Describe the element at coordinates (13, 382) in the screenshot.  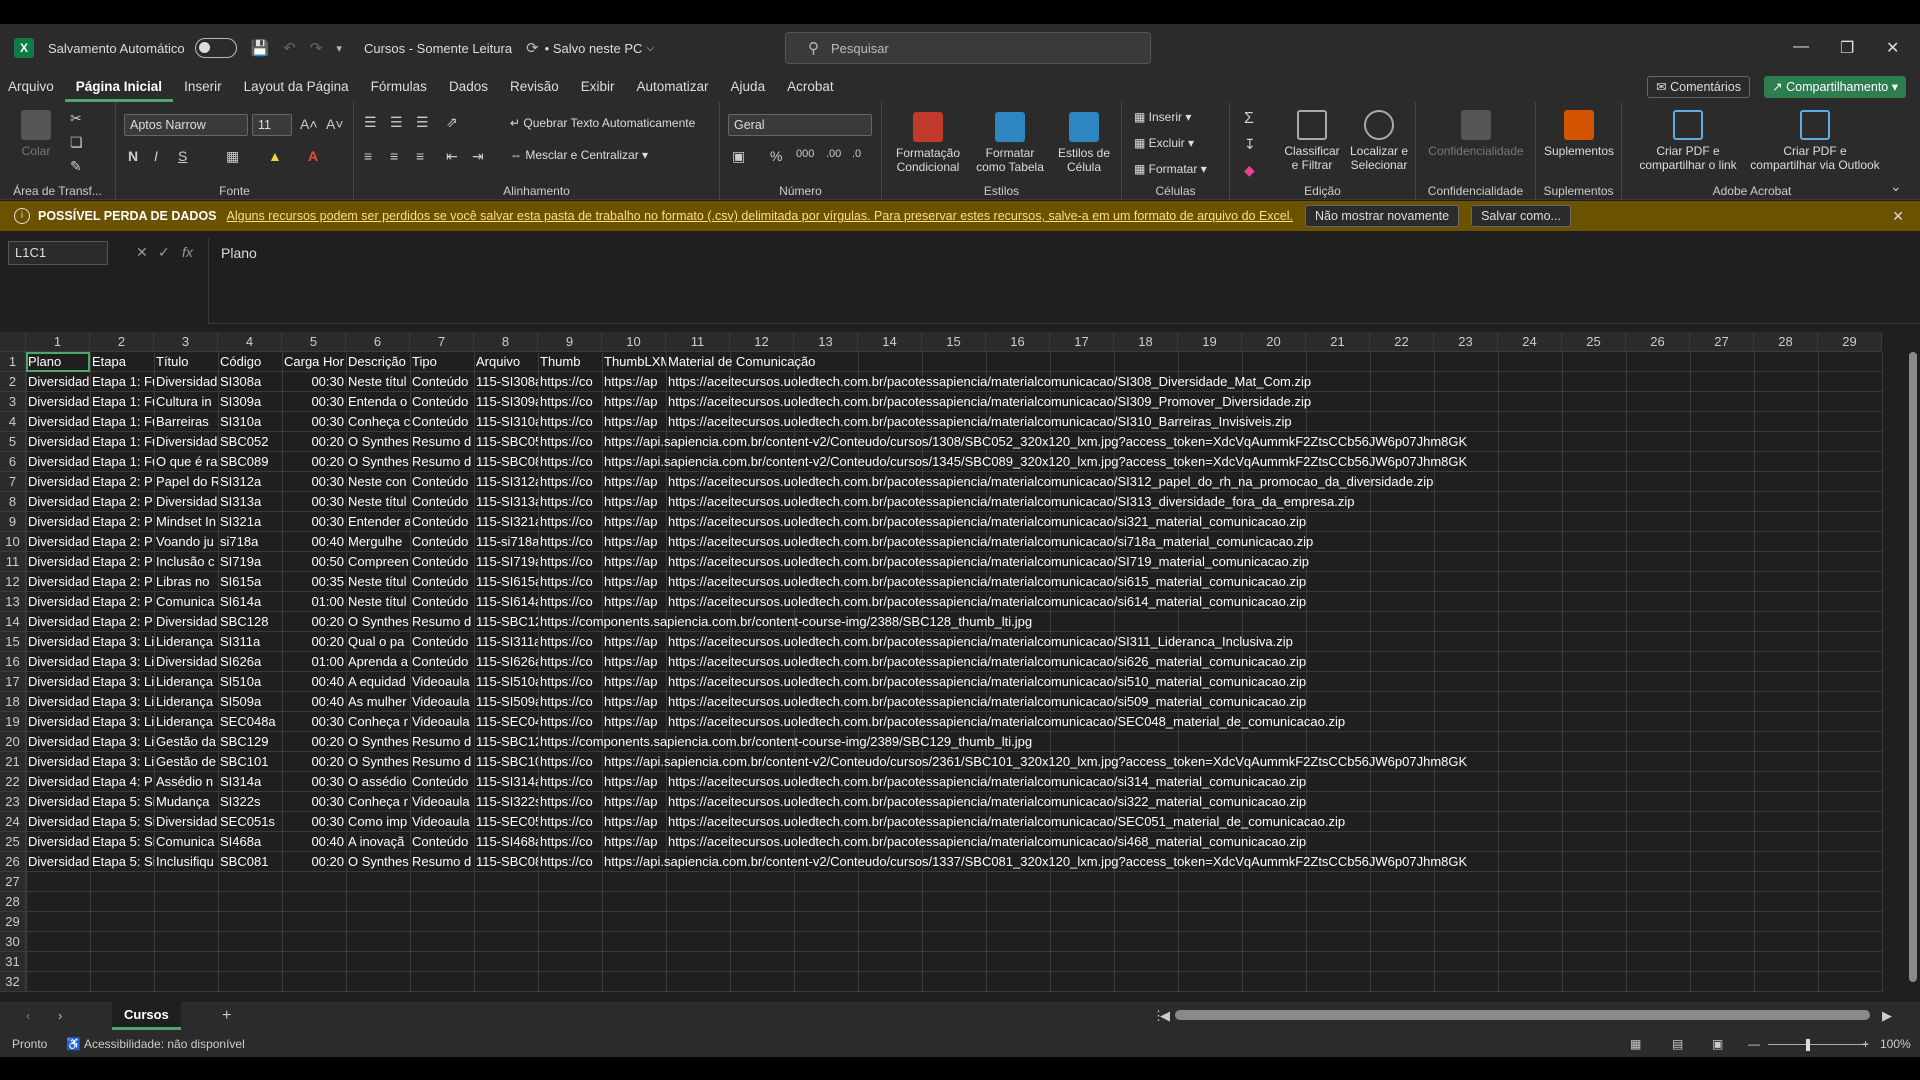
I see `row-header: 2` at that location.